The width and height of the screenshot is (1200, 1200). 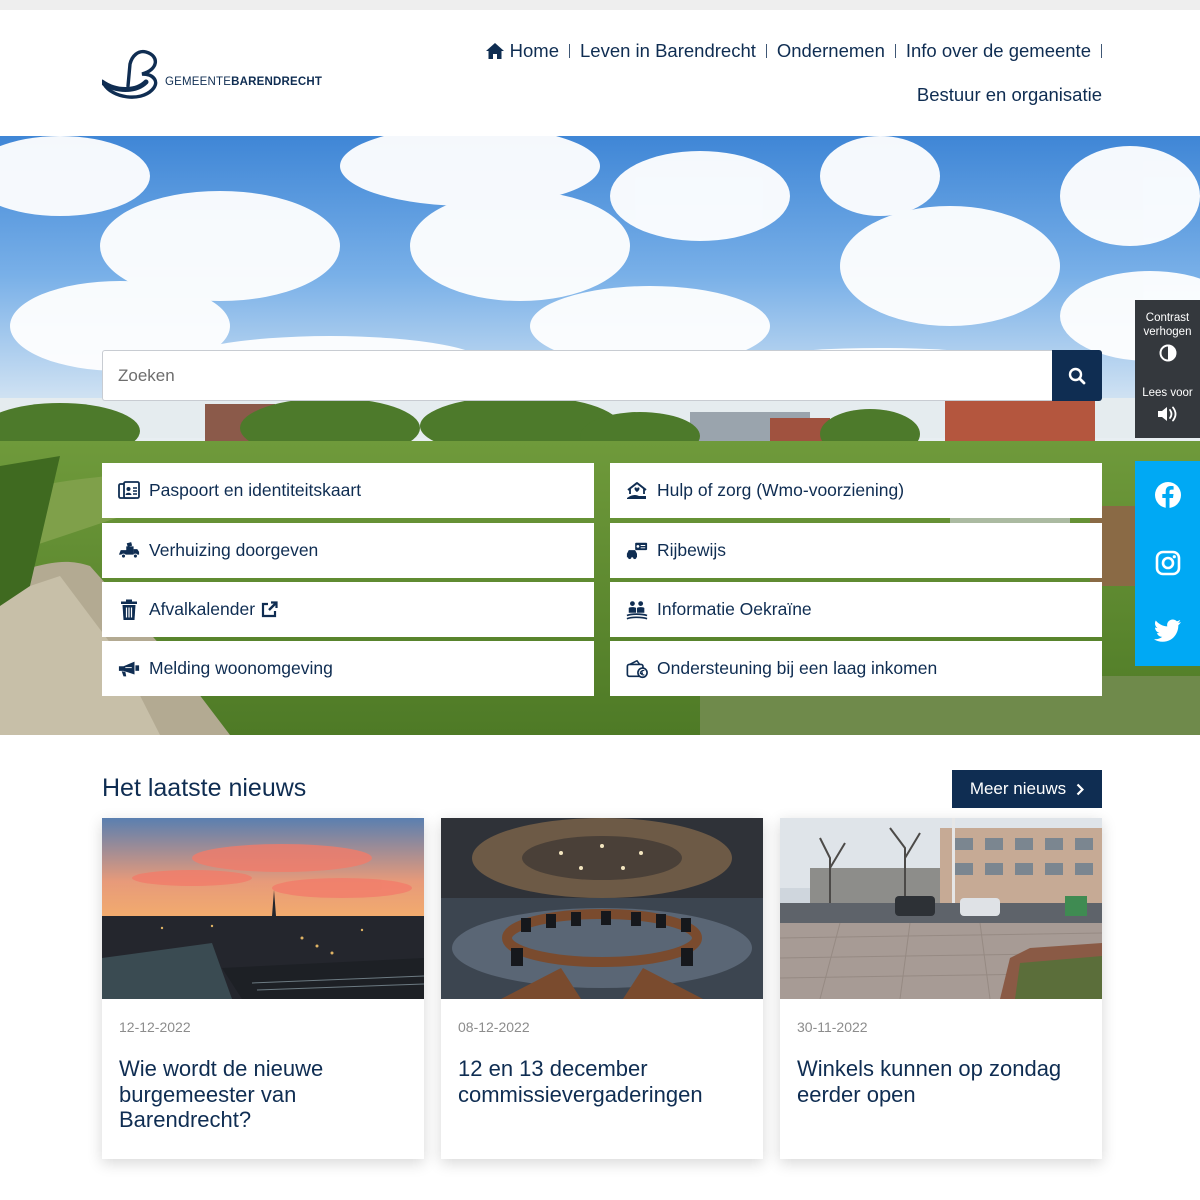 I want to click on tile-afvalkalender: Afvalkalender, so click(x=348, y=609).